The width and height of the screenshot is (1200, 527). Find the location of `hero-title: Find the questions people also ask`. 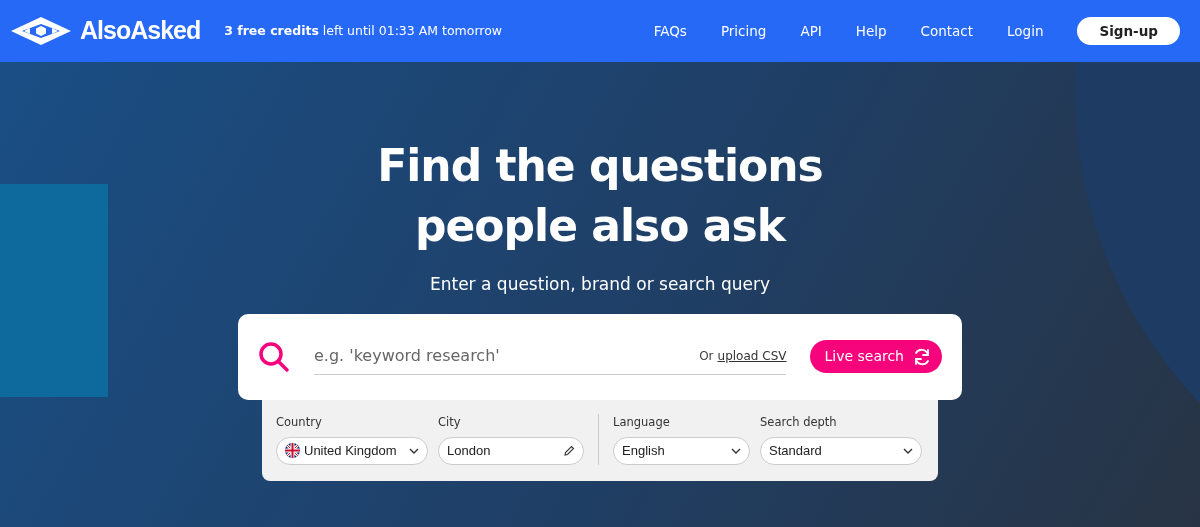

hero-title: Find the questions people also ask is located at coordinates (600, 196).